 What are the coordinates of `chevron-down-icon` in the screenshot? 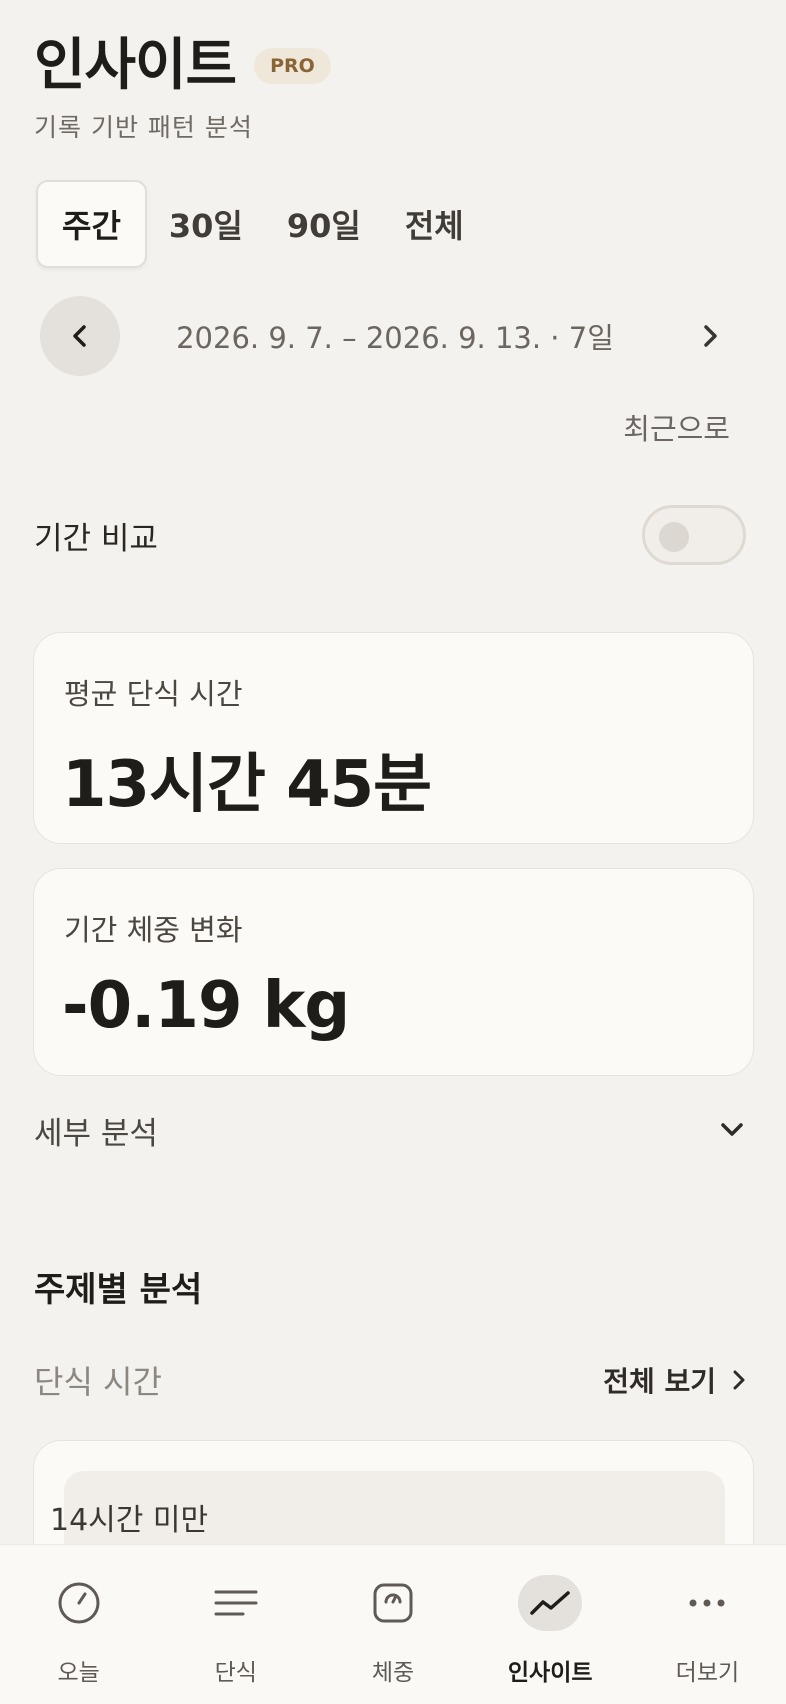 It's located at (732, 1129).